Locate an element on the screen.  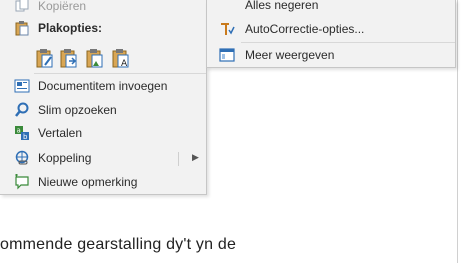
clipboard-icon is located at coordinates (22, 28).